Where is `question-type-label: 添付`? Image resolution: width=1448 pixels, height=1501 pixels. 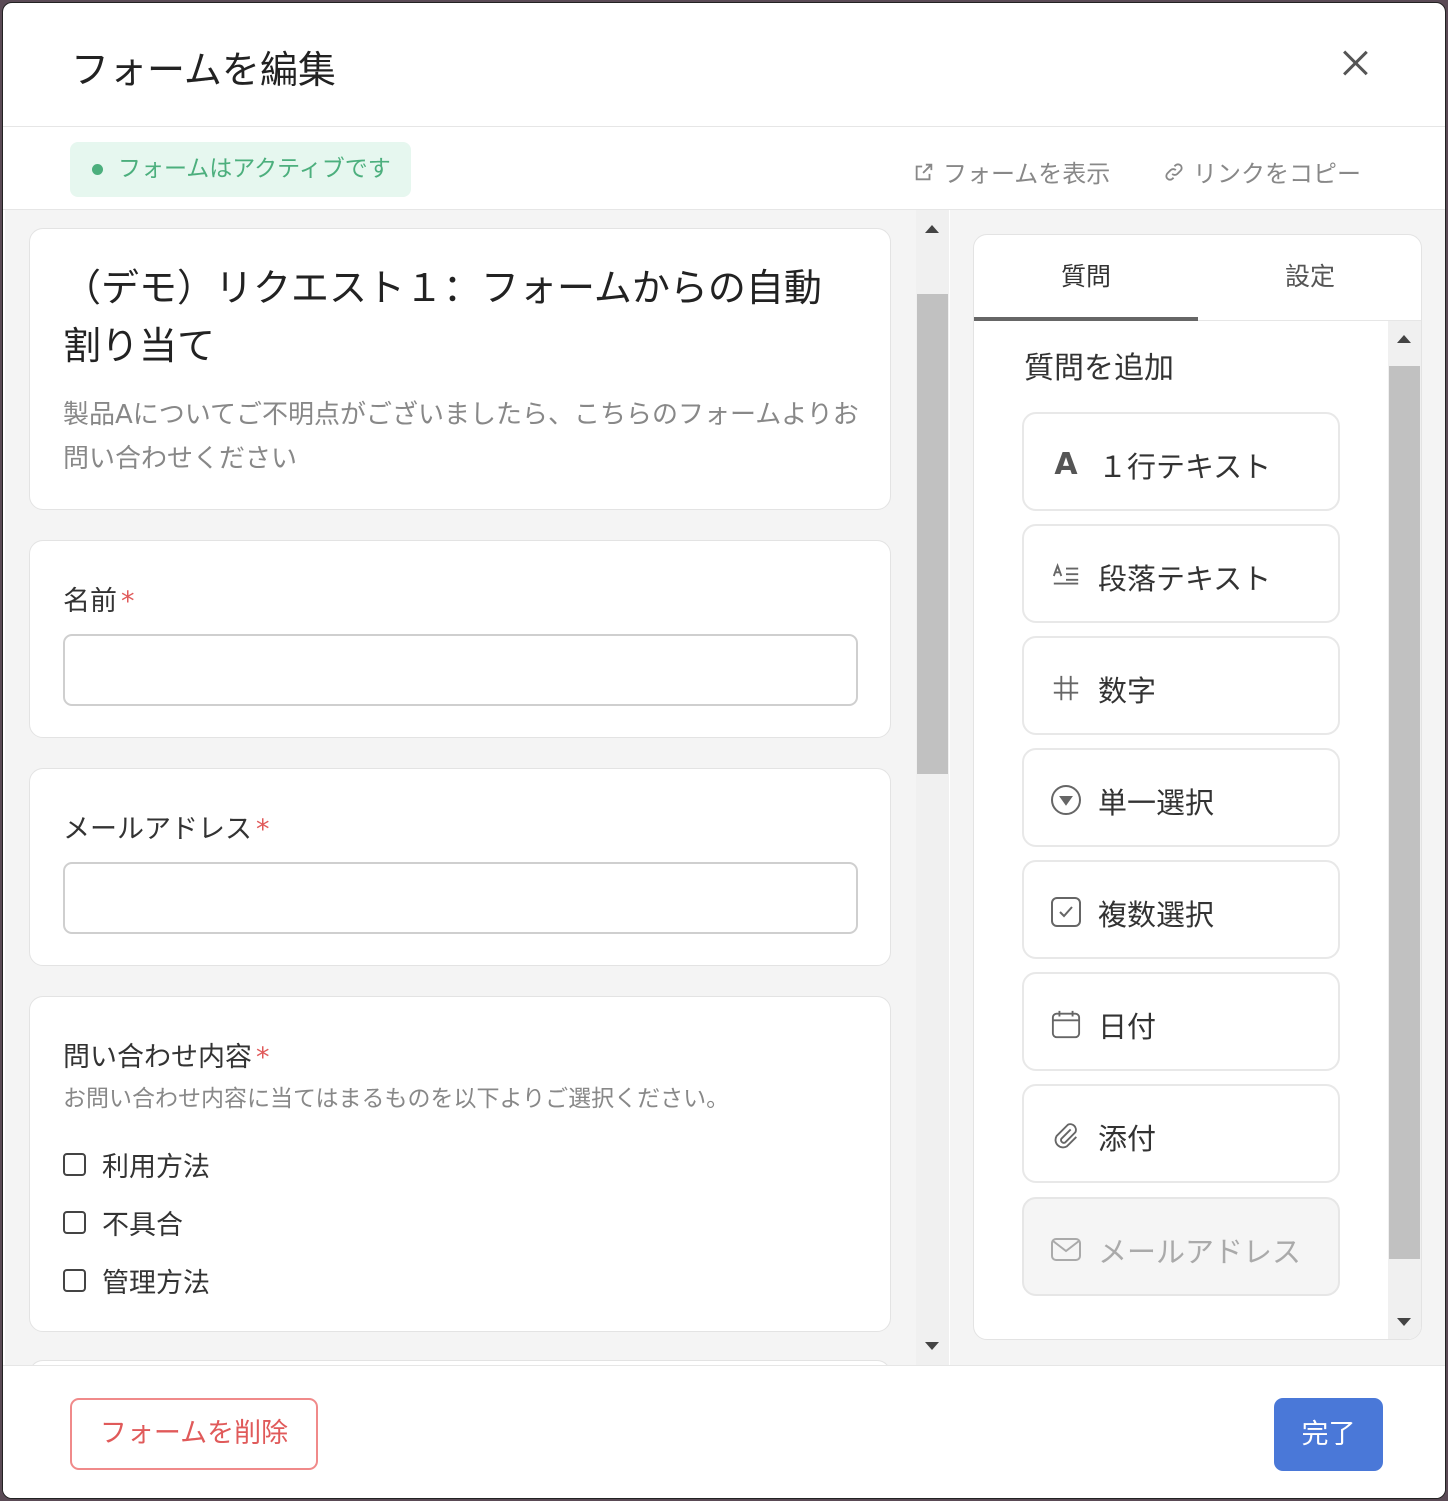 question-type-label: 添付 is located at coordinates (1127, 1139).